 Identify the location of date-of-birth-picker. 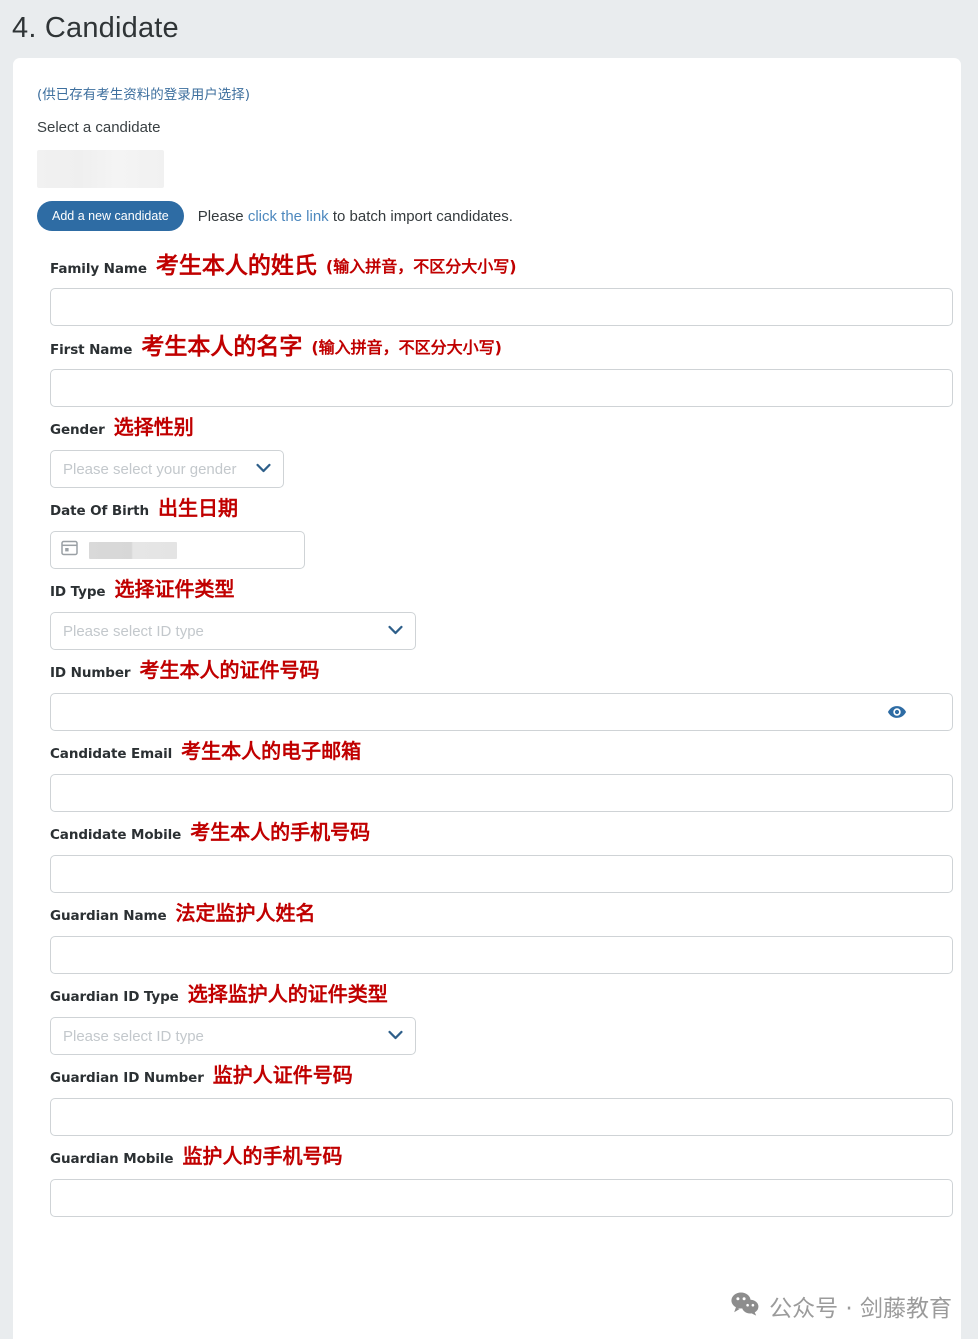
(177, 550).